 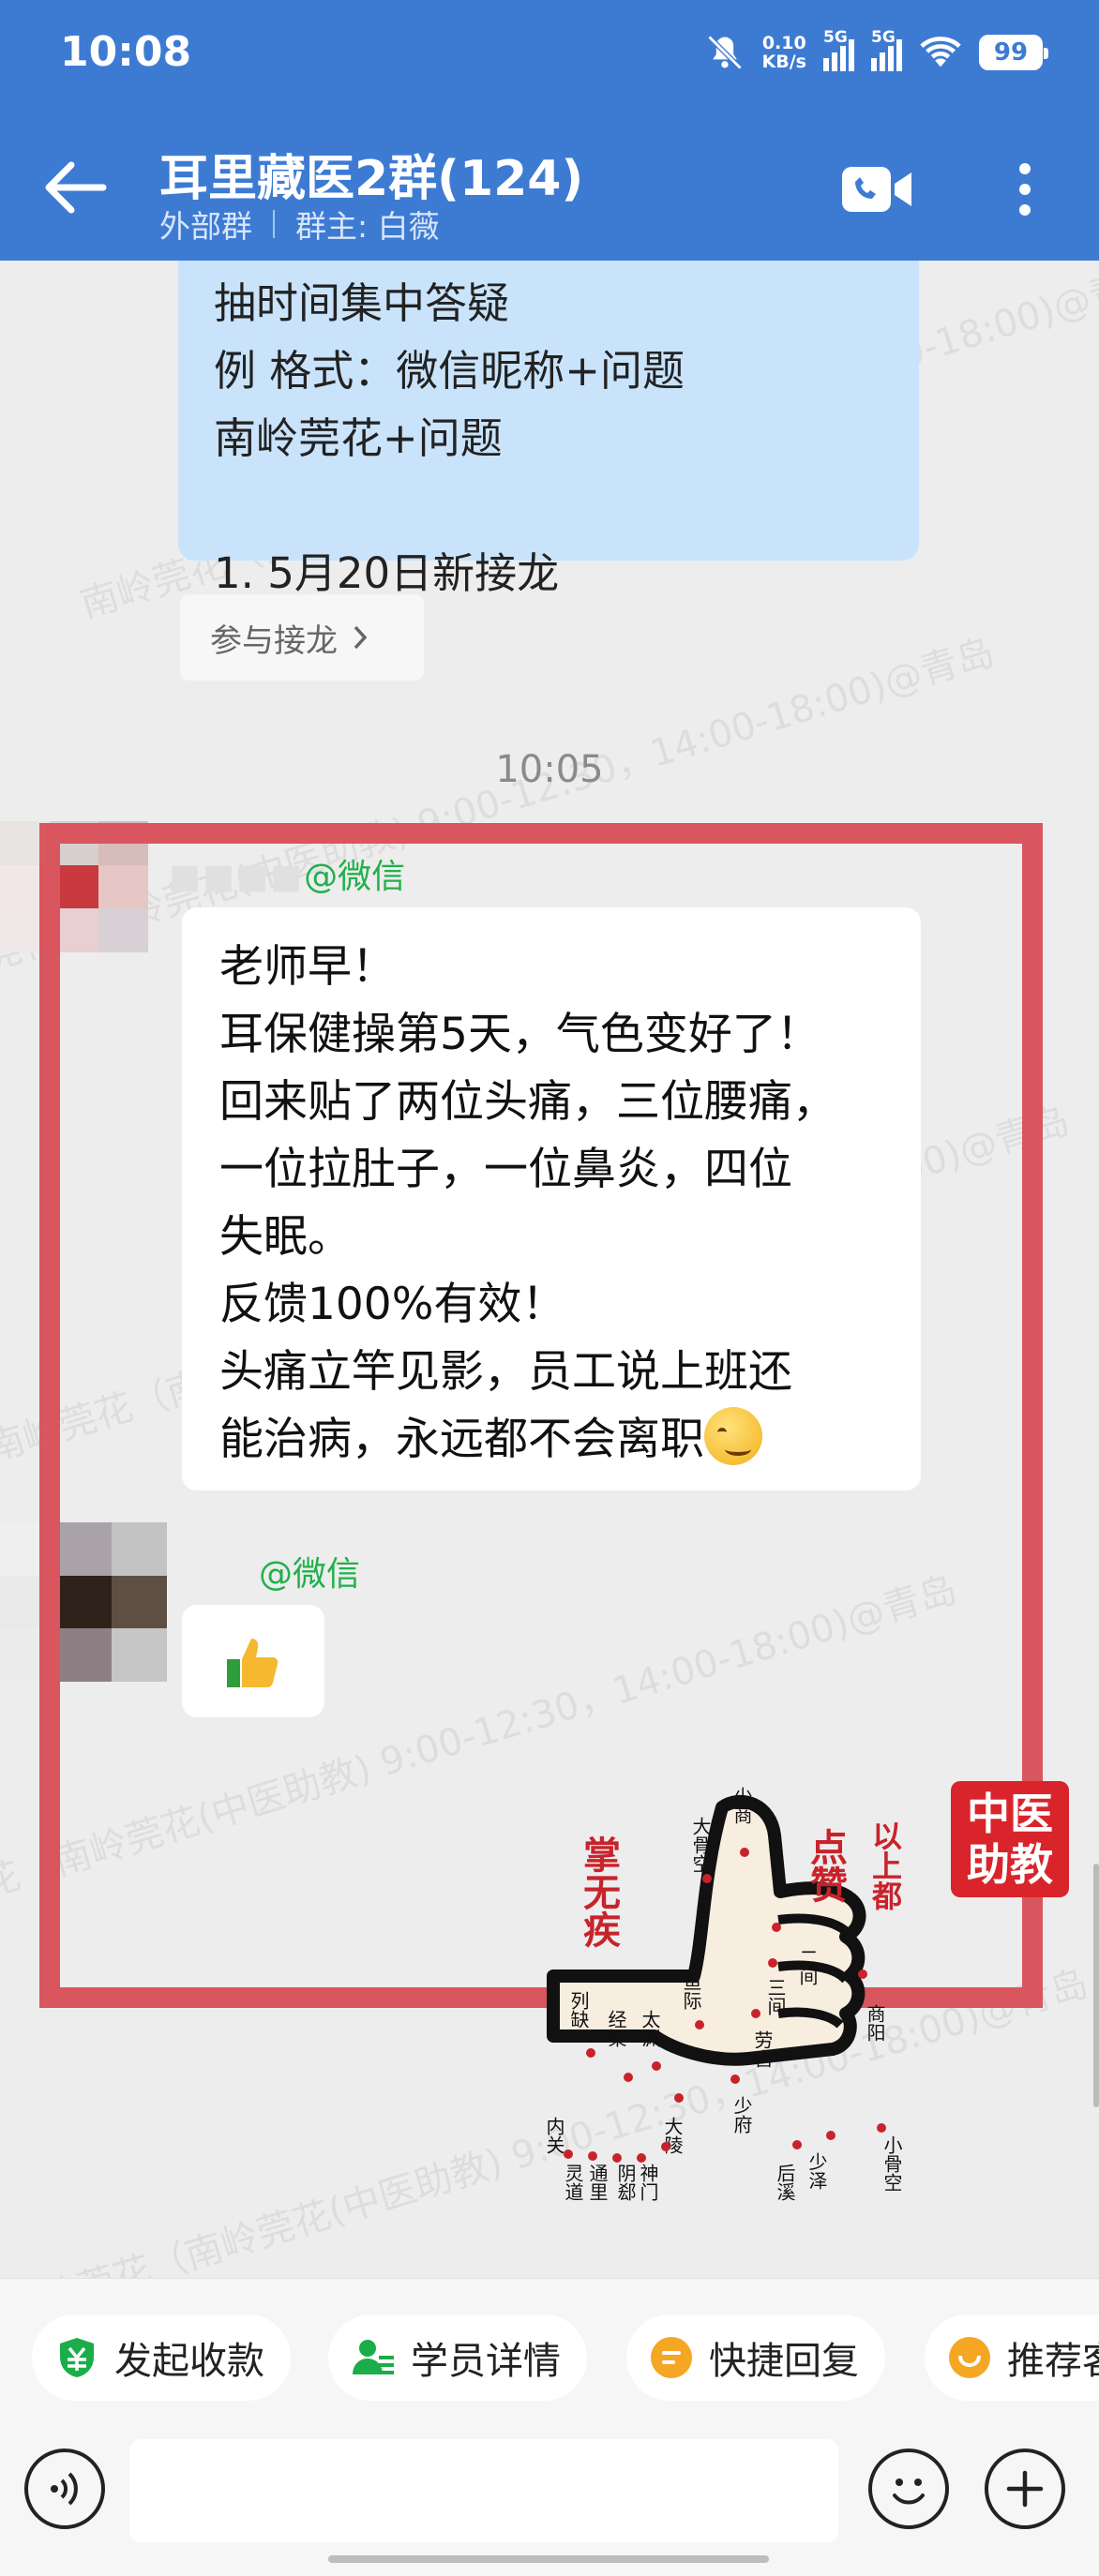 What do you see at coordinates (527, 1102) in the screenshot?
I see `message-line: 回来贴了两位头痛，三位腰痛，` at bounding box center [527, 1102].